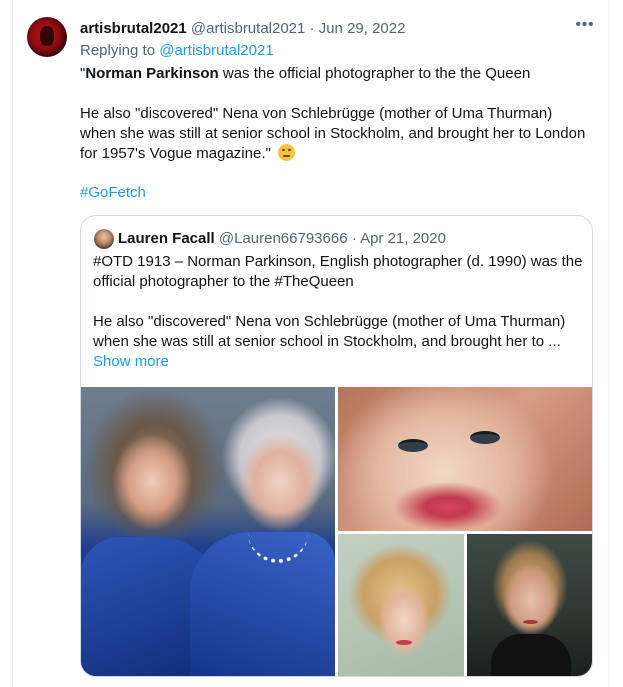 Image resolution: width=623 pixels, height=687 pixels. Describe the element at coordinates (529, 605) in the screenshot. I see `photo-uma-thurman` at that location.